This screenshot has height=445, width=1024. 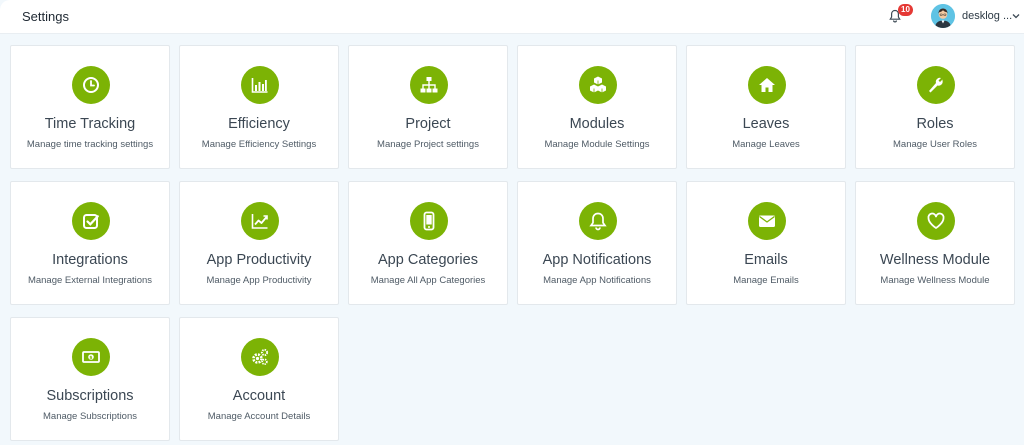 What do you see at coordinates (90, 260) in the screenshot?
I see `card-title: Integrations` at bounding box center [90, 260].